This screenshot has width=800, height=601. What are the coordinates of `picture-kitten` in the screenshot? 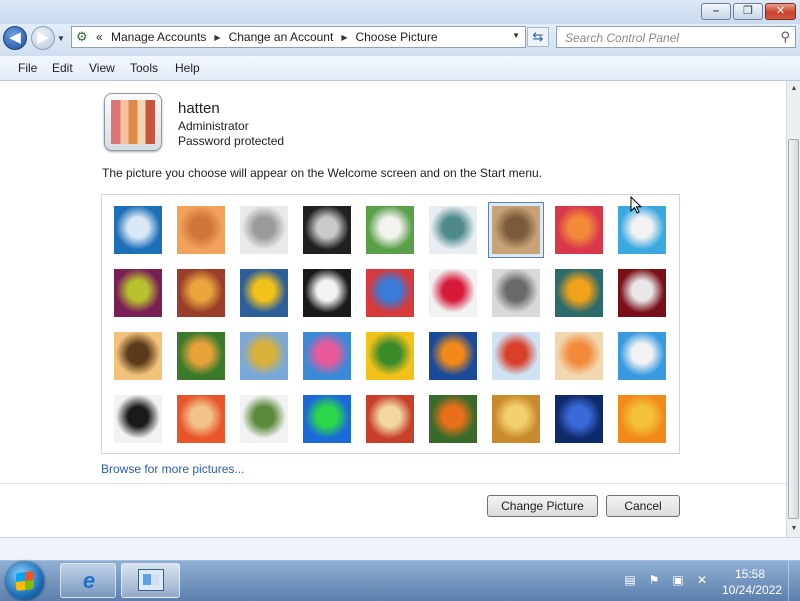 It's located at (516, 230).